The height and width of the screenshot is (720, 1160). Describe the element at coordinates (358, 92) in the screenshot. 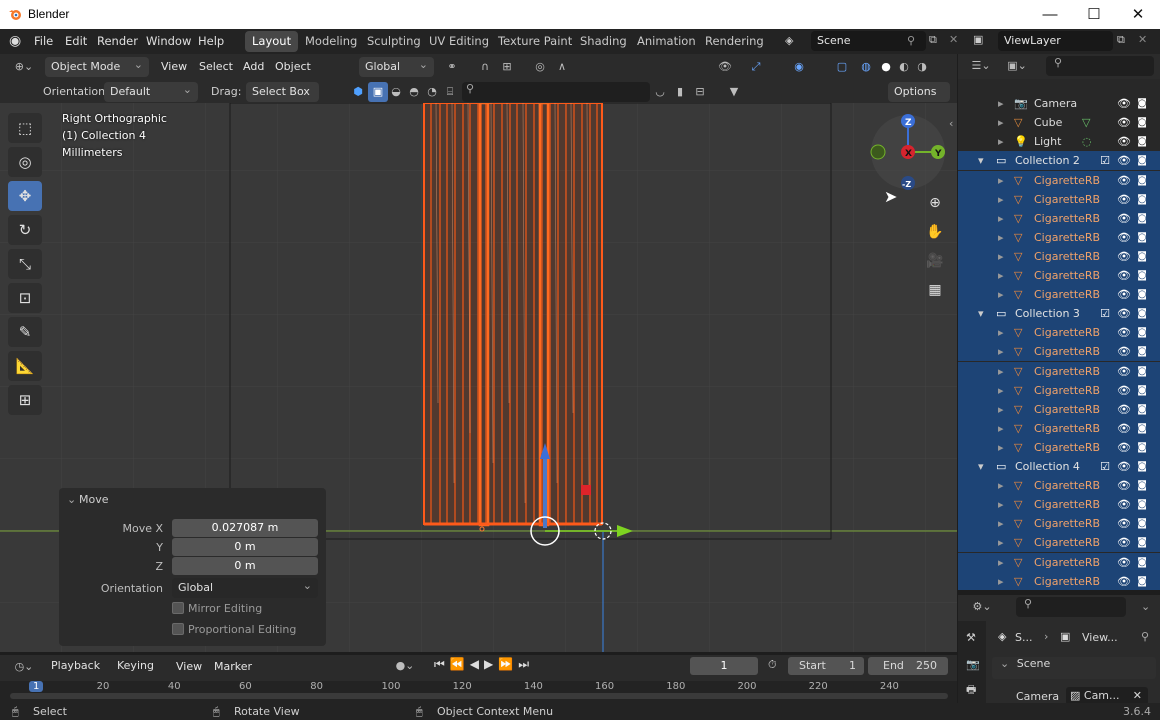

I see `object-type-visibility-icon: ⬢` at that location.